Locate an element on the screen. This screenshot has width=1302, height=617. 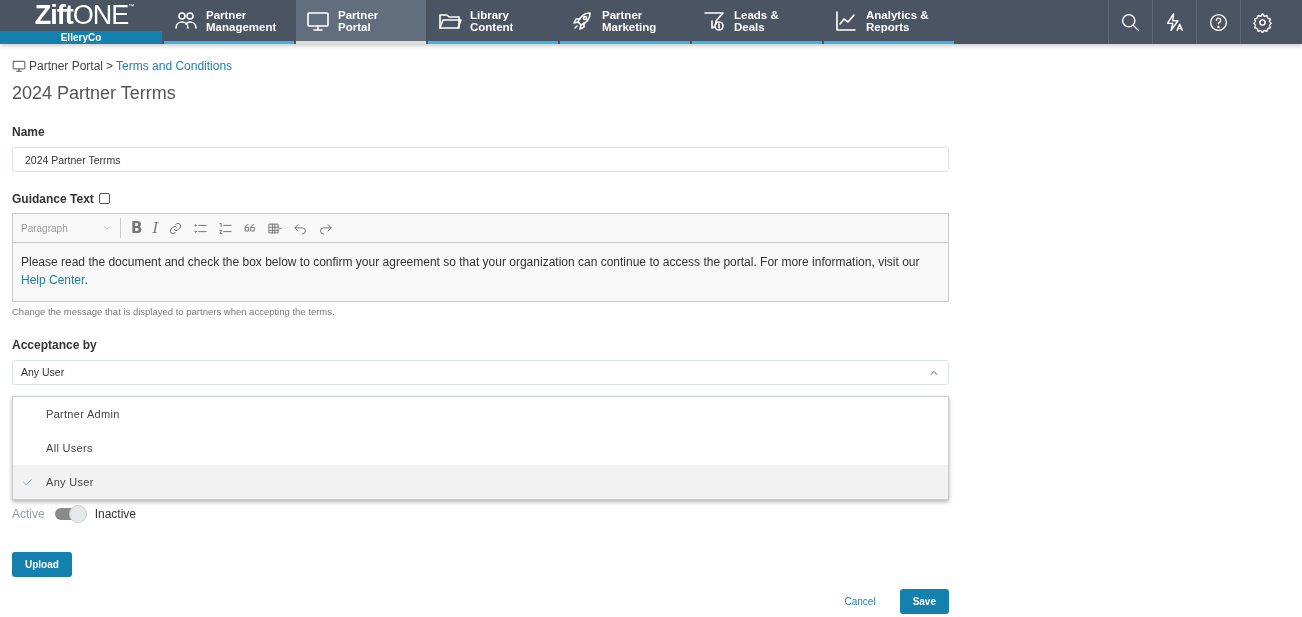
logo-text: ZiftONE$^{™}$ is located at coordinates (84, 15).